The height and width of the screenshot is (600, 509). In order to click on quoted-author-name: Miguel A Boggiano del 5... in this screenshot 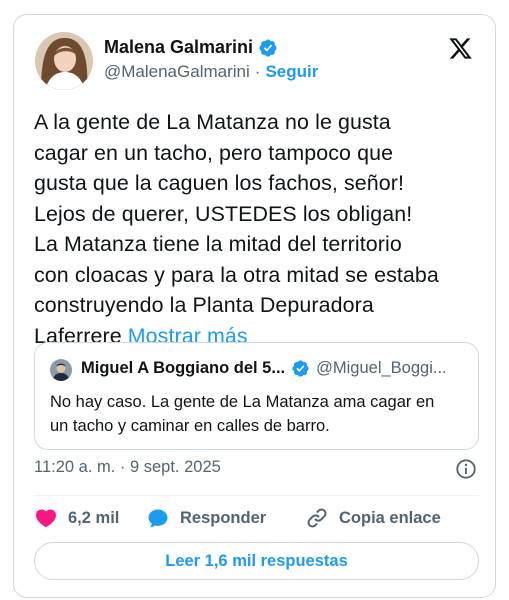, I will do `click(183, 368)`.